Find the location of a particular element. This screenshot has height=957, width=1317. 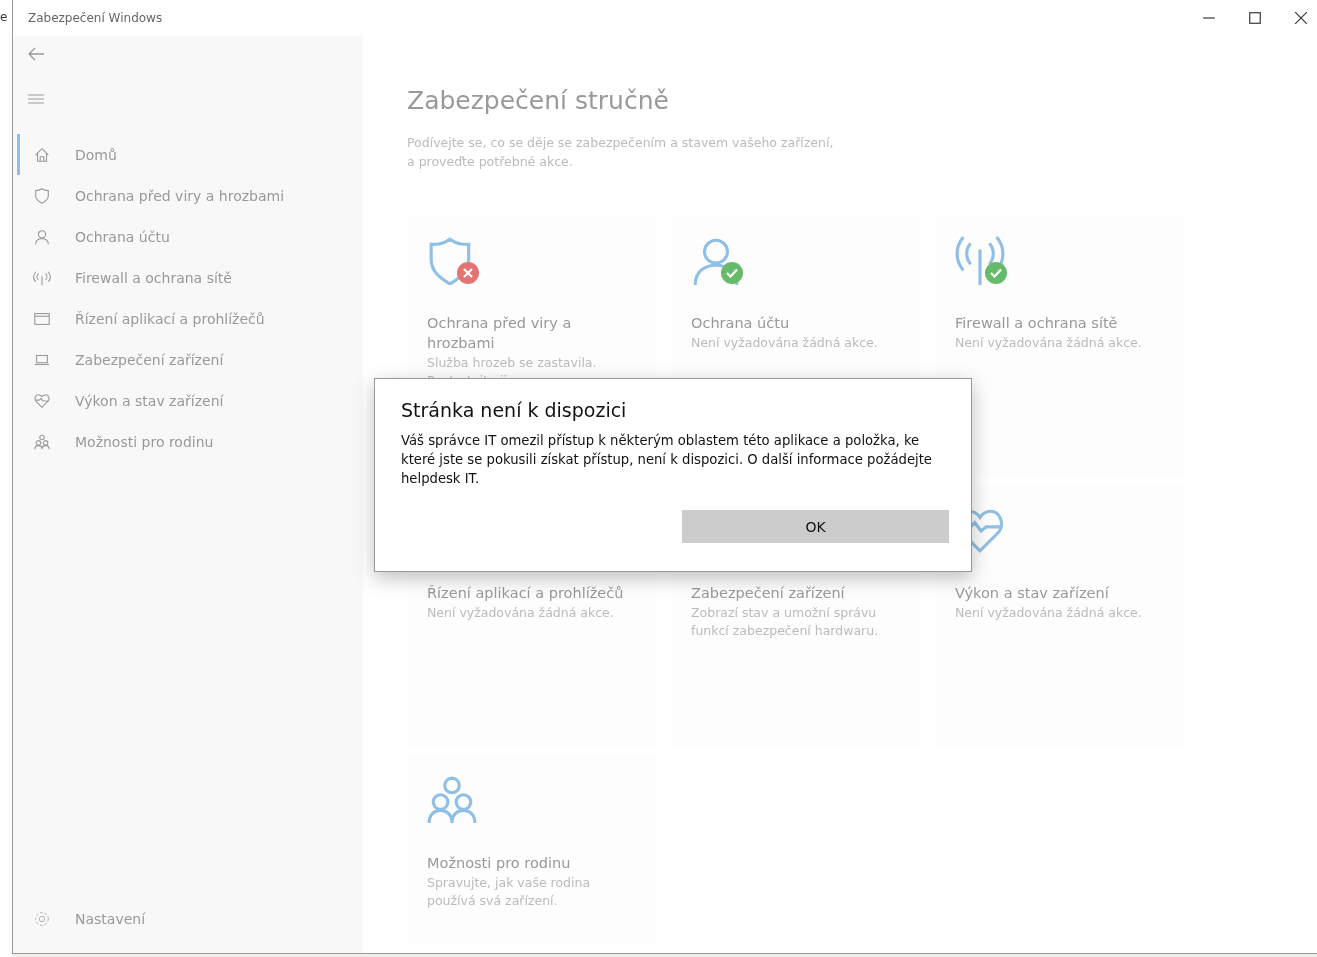

tile-title: Řízení aplikací a prohlížečů is located at coordinates (526, 593).